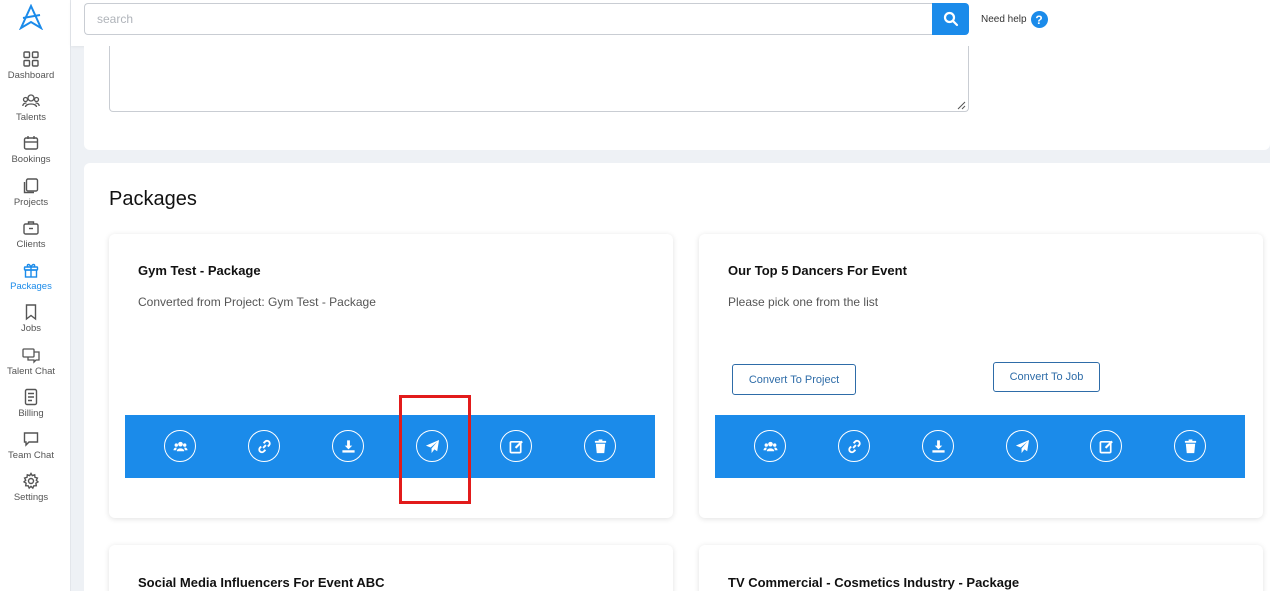 The height and width of the screenshot is (591, 1270). What do you see at coordinates (961, 105) in the screenshot?
I see `resize-handle-icon` at bounding box center [961, 105].